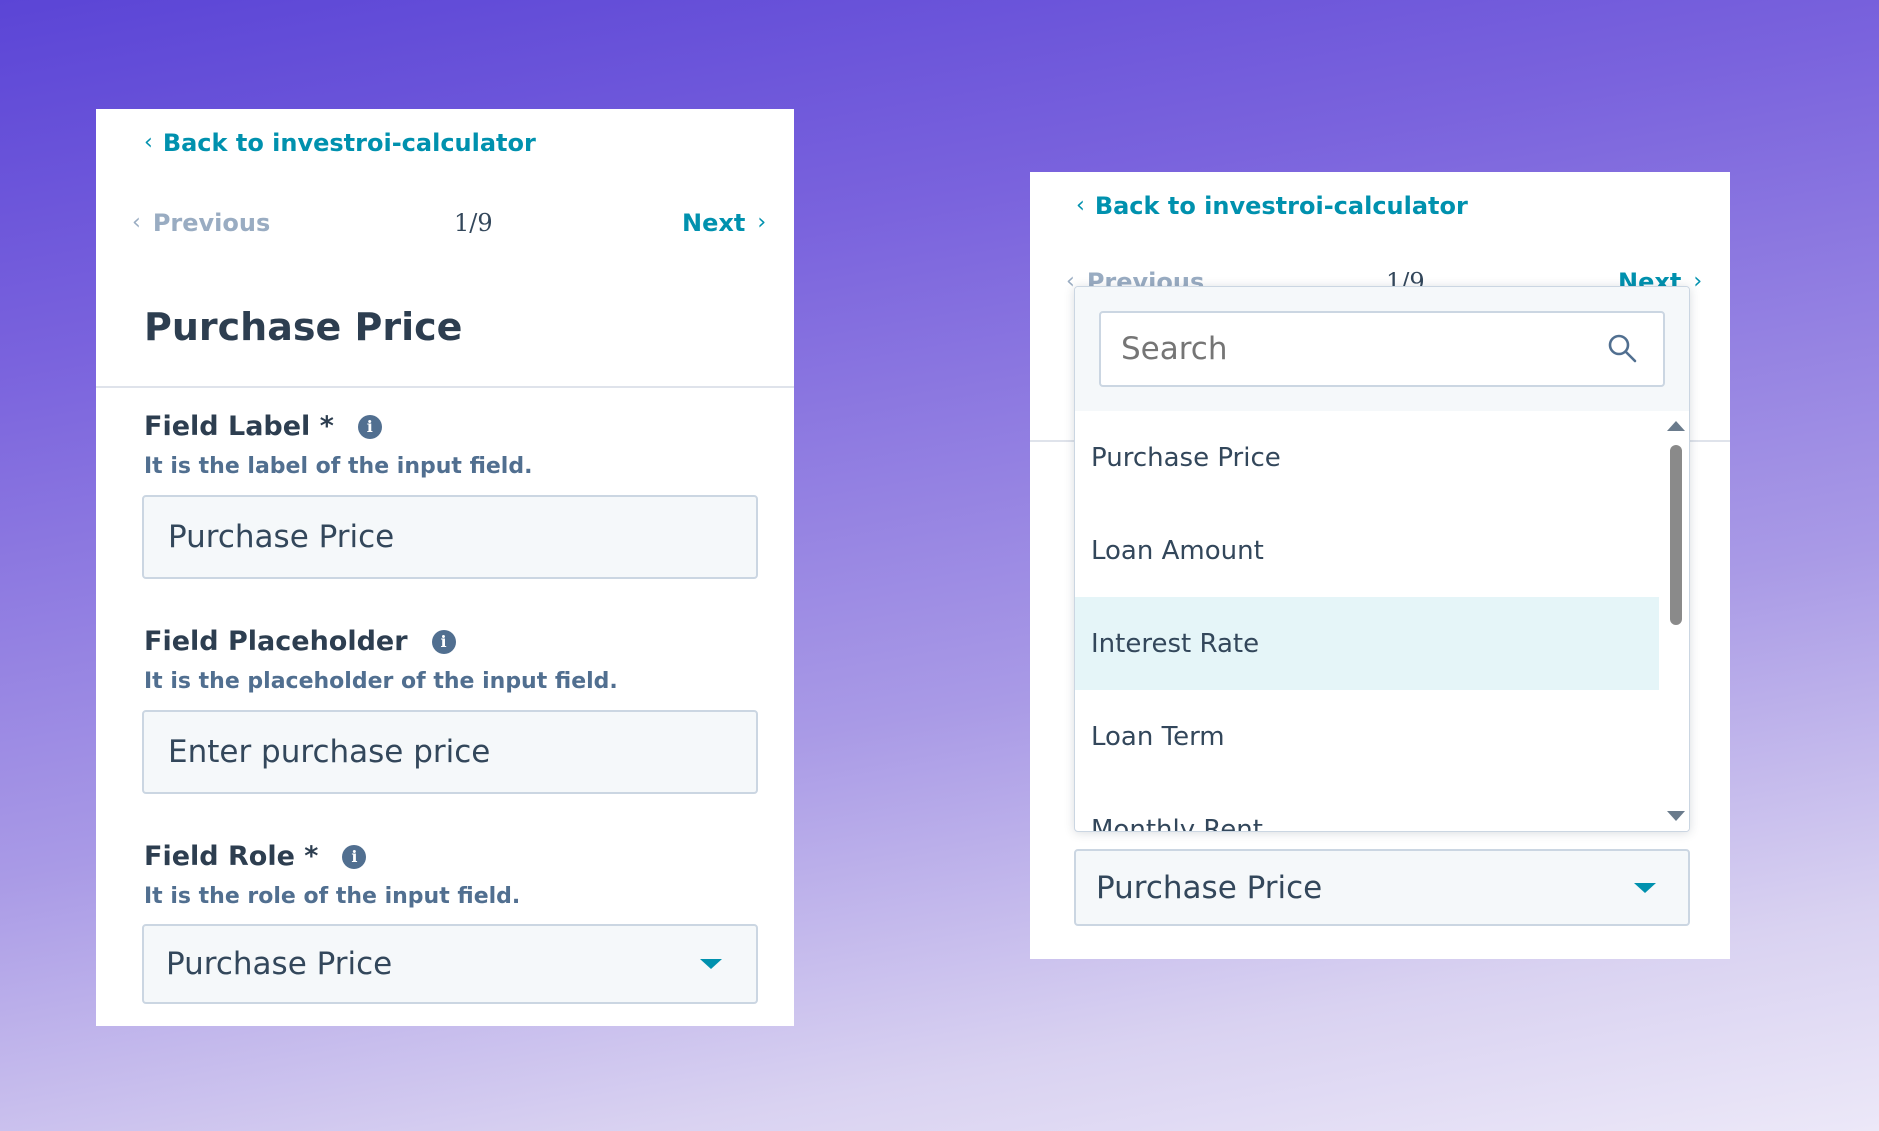 This screenshot has width=1879, height=1131. I want to click on field-placeholder-title: Field Placeholder, so click(276, 641).